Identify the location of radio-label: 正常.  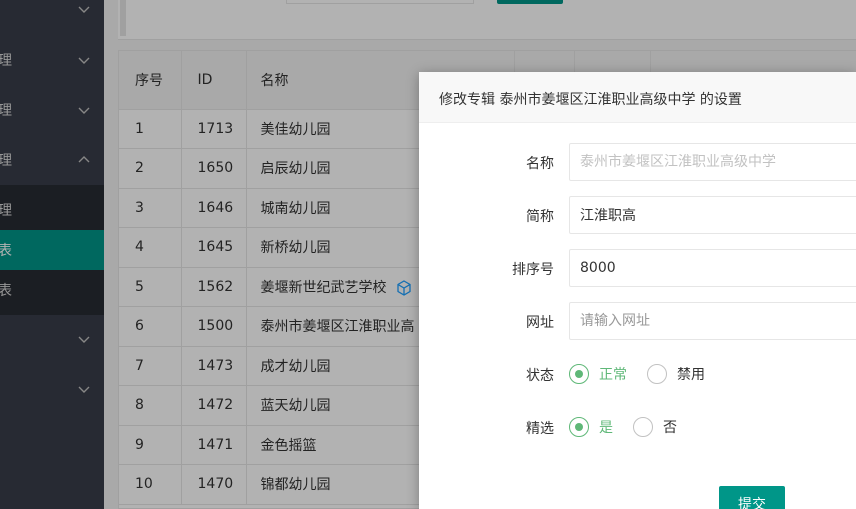
(613, 375).